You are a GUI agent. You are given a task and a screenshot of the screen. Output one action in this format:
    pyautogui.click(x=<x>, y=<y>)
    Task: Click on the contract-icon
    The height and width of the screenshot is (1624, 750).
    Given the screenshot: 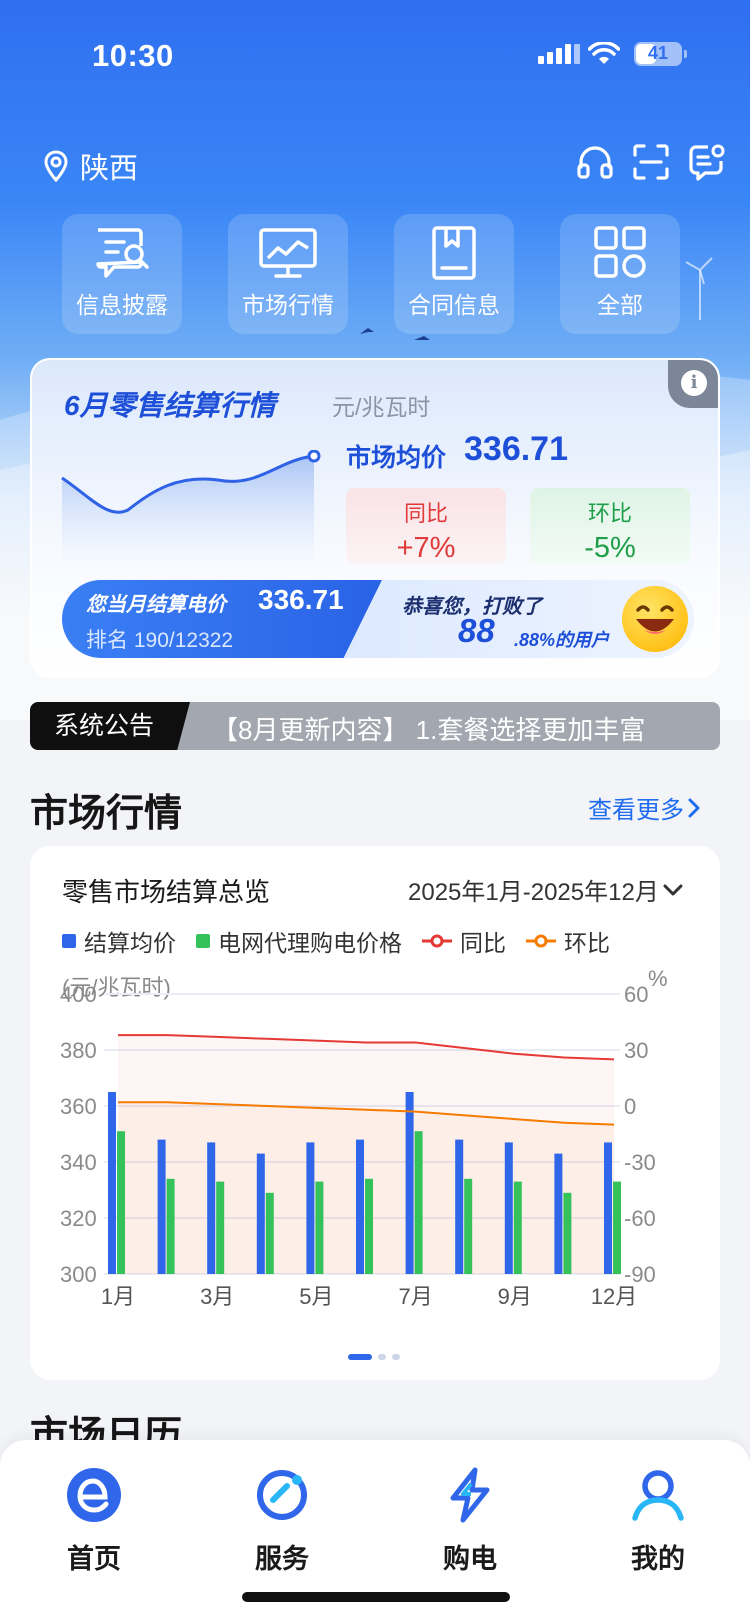 What is the action you would take?
    pyautogui.click(x=454, y=253)
    